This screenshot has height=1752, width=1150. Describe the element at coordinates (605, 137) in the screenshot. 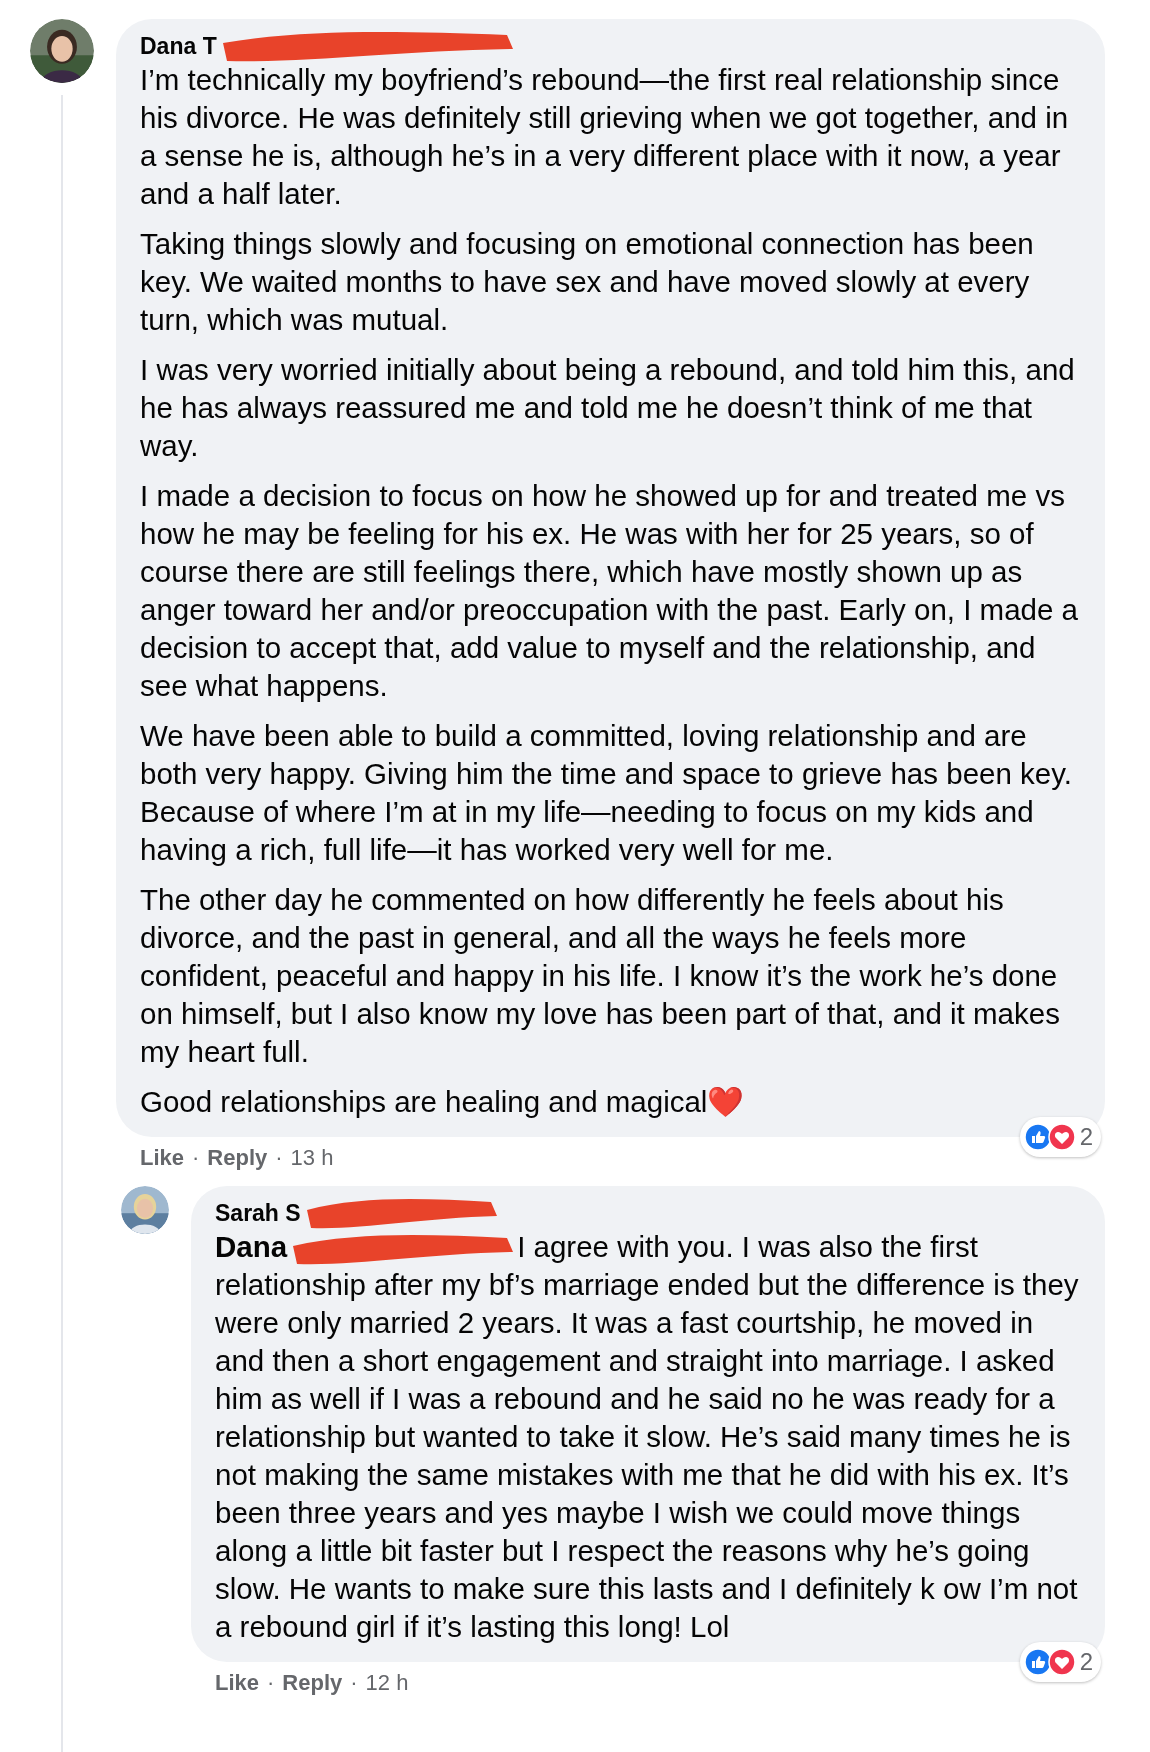

I see `comment-text: I’m technically my boyfriend’s rebound—the first real relationship since his divorce. He was definitely still grieving when we got together, and in a sense he is, although he’s in a very different place with it now, a year and a half later.` at that location.